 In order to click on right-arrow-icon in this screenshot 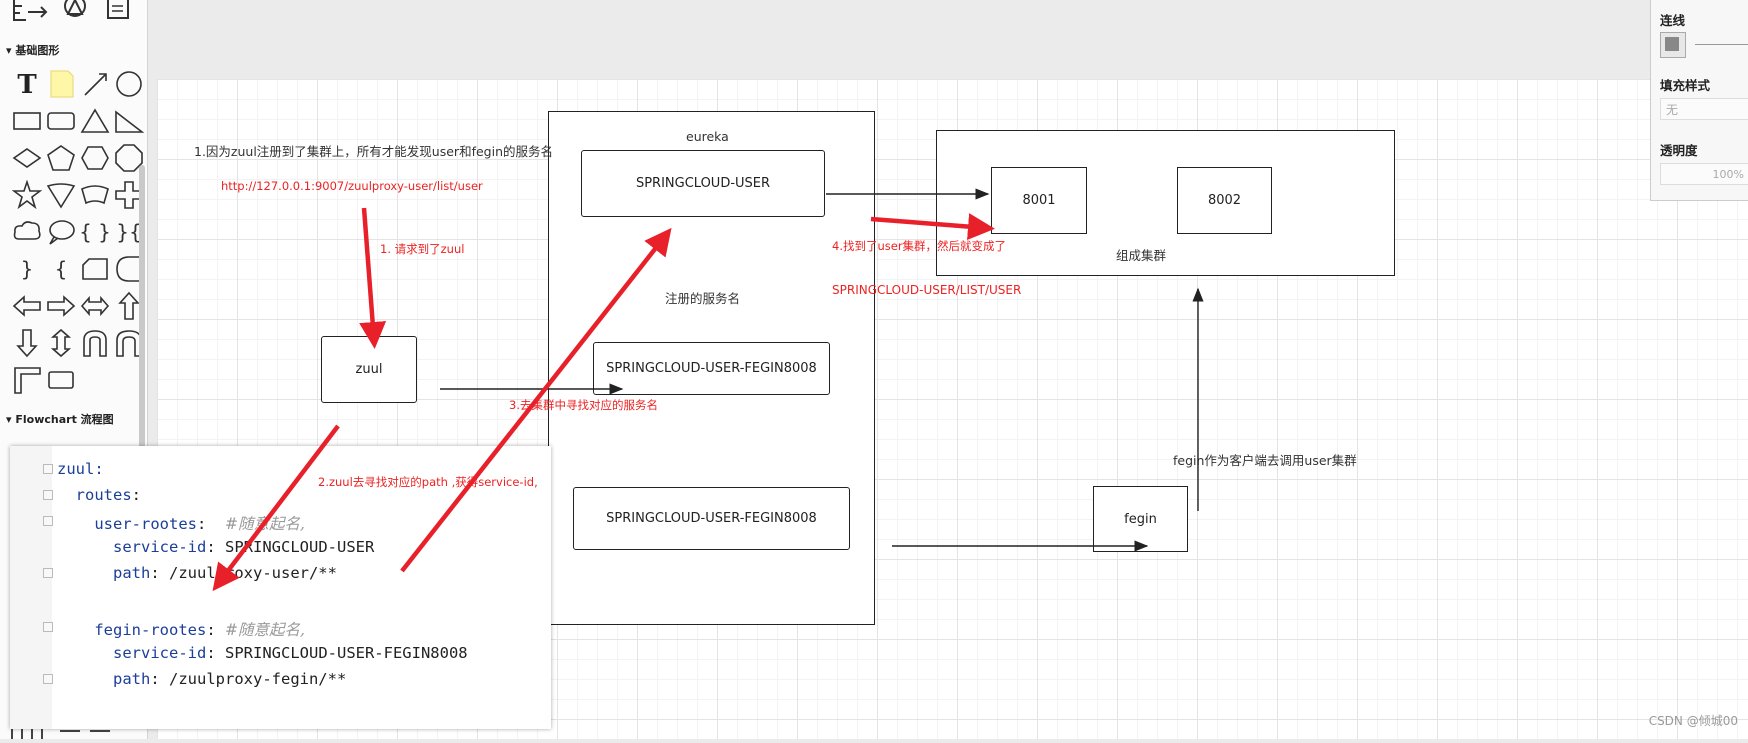, I will do `click(61, 306)`.